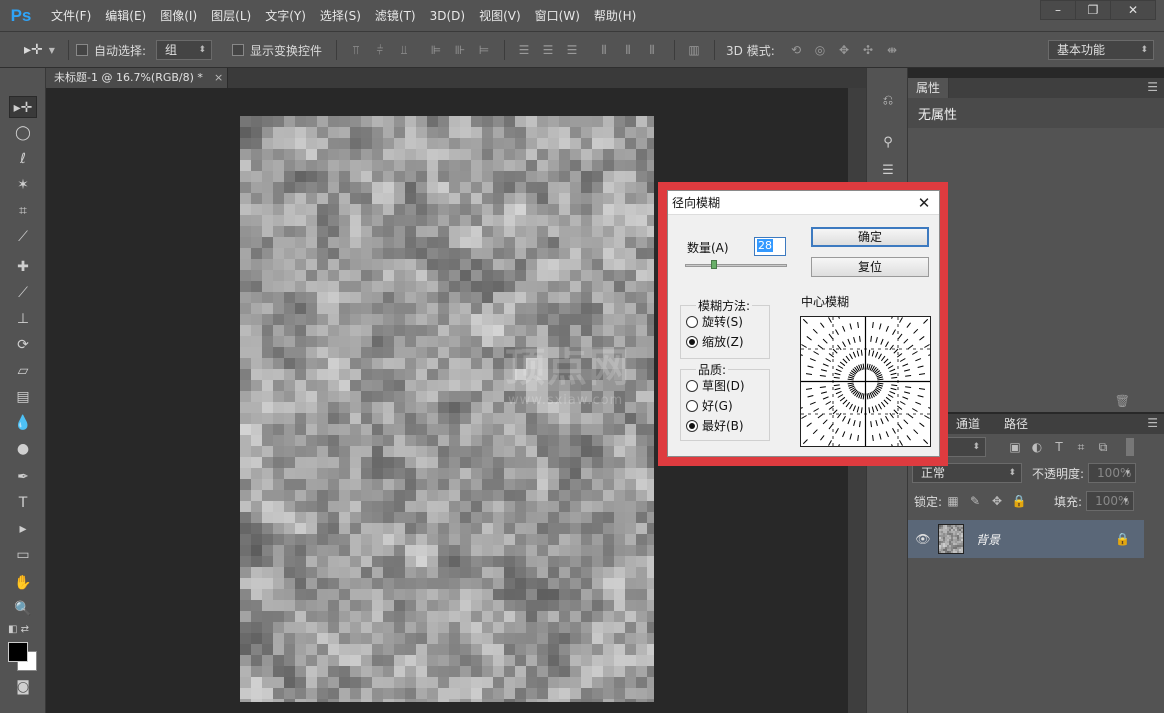 Image resolution: width=1164 pixels, height=713 pixels. I want to click on lock-all-icon: 🔒, so click(1019, 501).